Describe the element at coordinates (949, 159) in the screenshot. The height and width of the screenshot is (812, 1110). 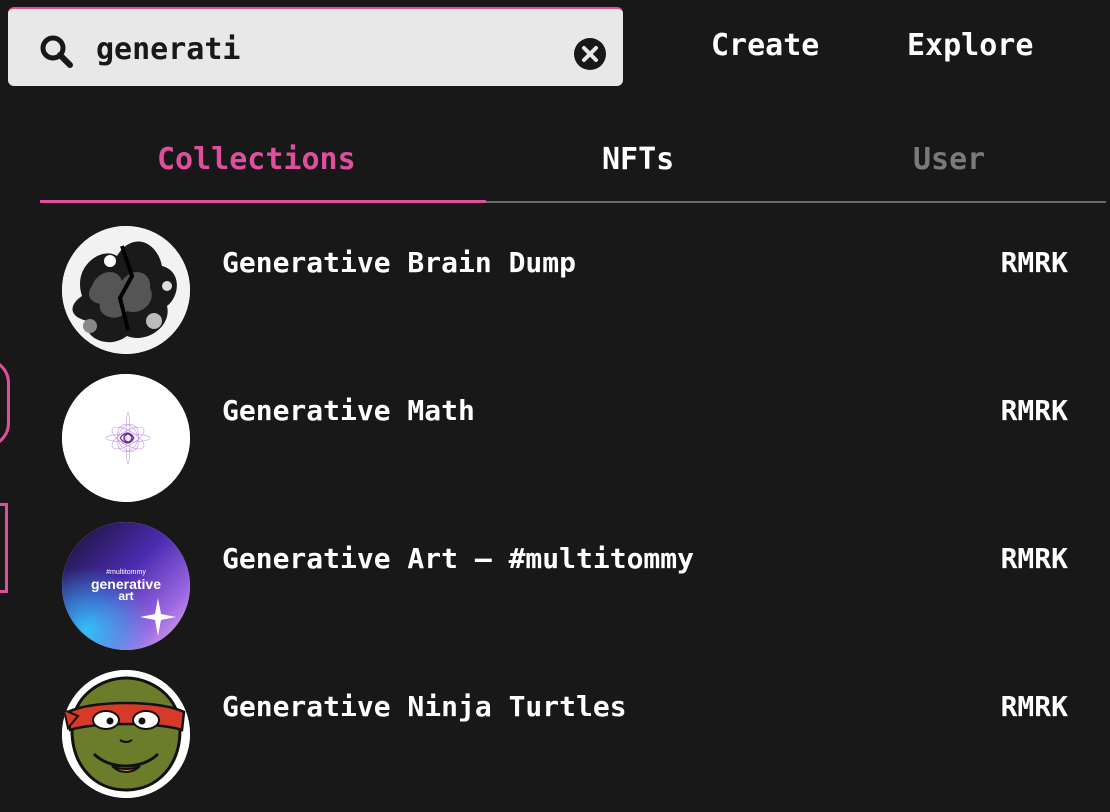
I see `tab-user: User` at that location.